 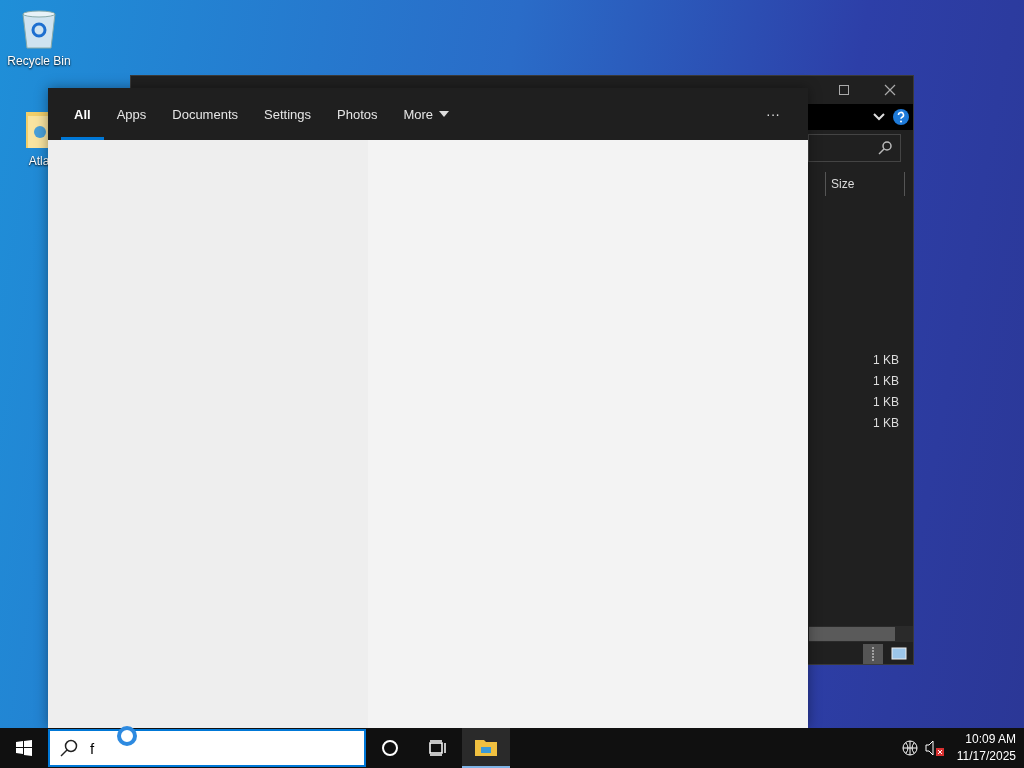 I want to click on filter-tab: Photos, so click(x=357, y=115).